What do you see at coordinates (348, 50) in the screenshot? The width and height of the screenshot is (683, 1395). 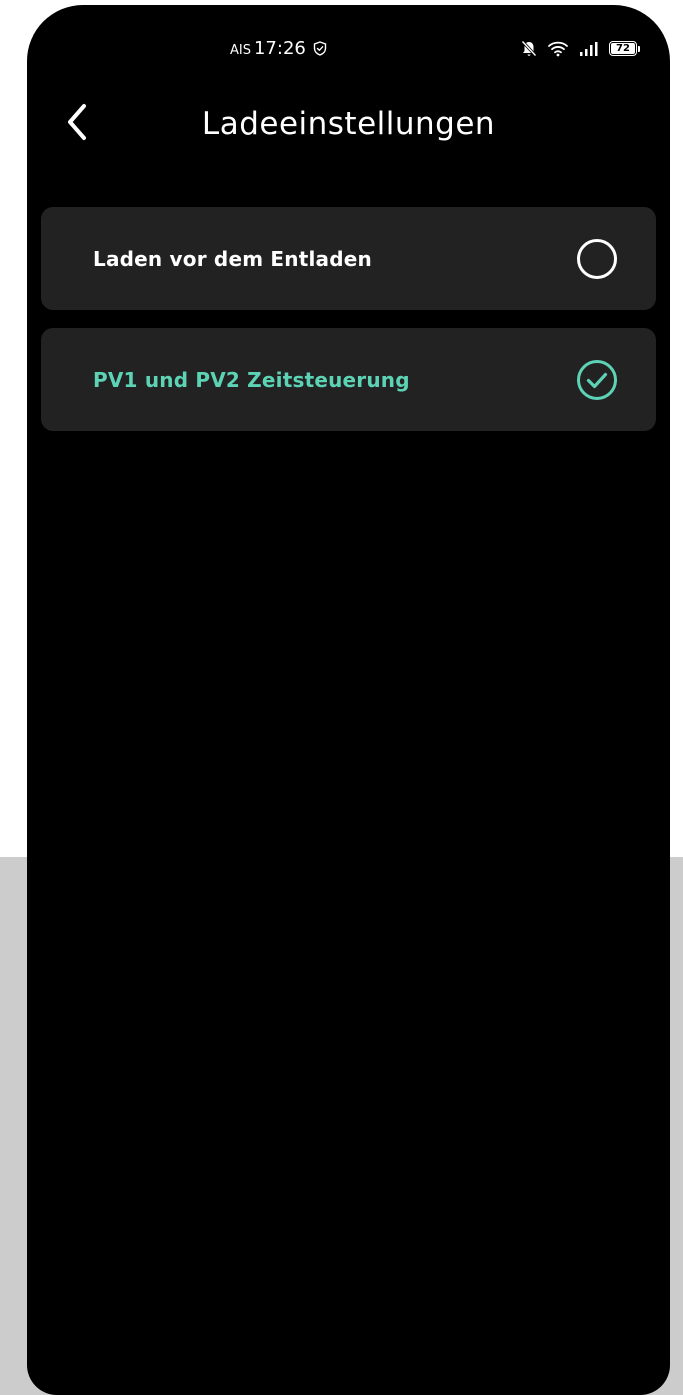 I see `status-bar: AIS 17:26 72` at bounding box center [348, 50].